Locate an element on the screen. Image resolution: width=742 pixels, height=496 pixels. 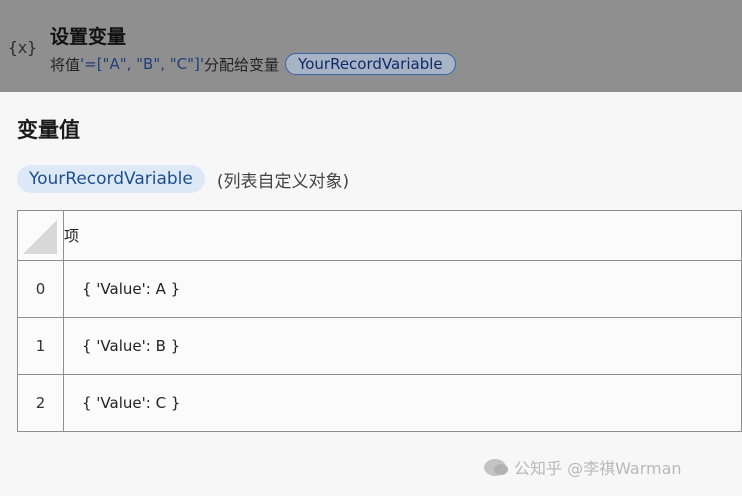
wechat-icon is located at coordinates (496, 467).